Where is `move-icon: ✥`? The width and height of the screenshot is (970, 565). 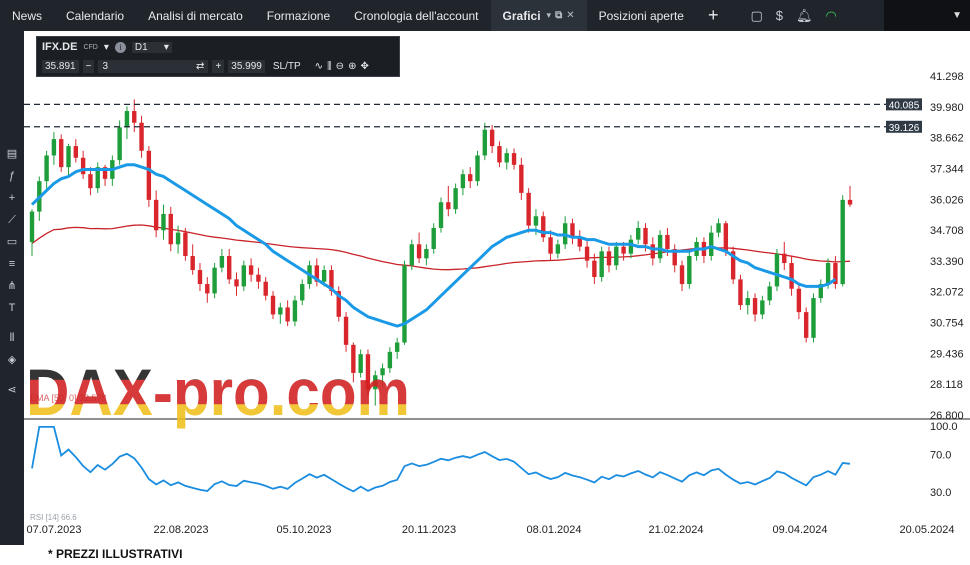
move-icon: ✥ is located at coordinates (364, 66).